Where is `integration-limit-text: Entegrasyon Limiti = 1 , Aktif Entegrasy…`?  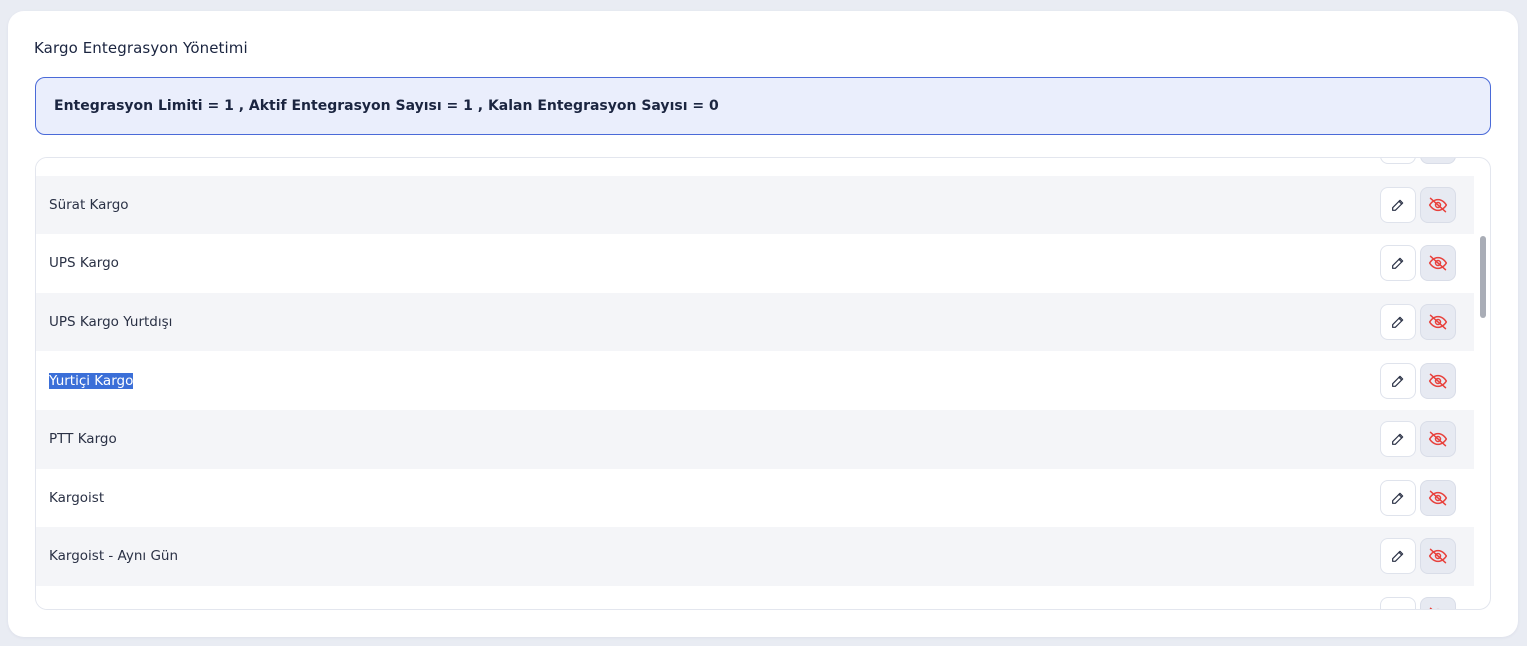 integration-limit-text: Entegrasyon Limiti = 1 , Aktif Entegrasy… is located at coordinates (386, 106).